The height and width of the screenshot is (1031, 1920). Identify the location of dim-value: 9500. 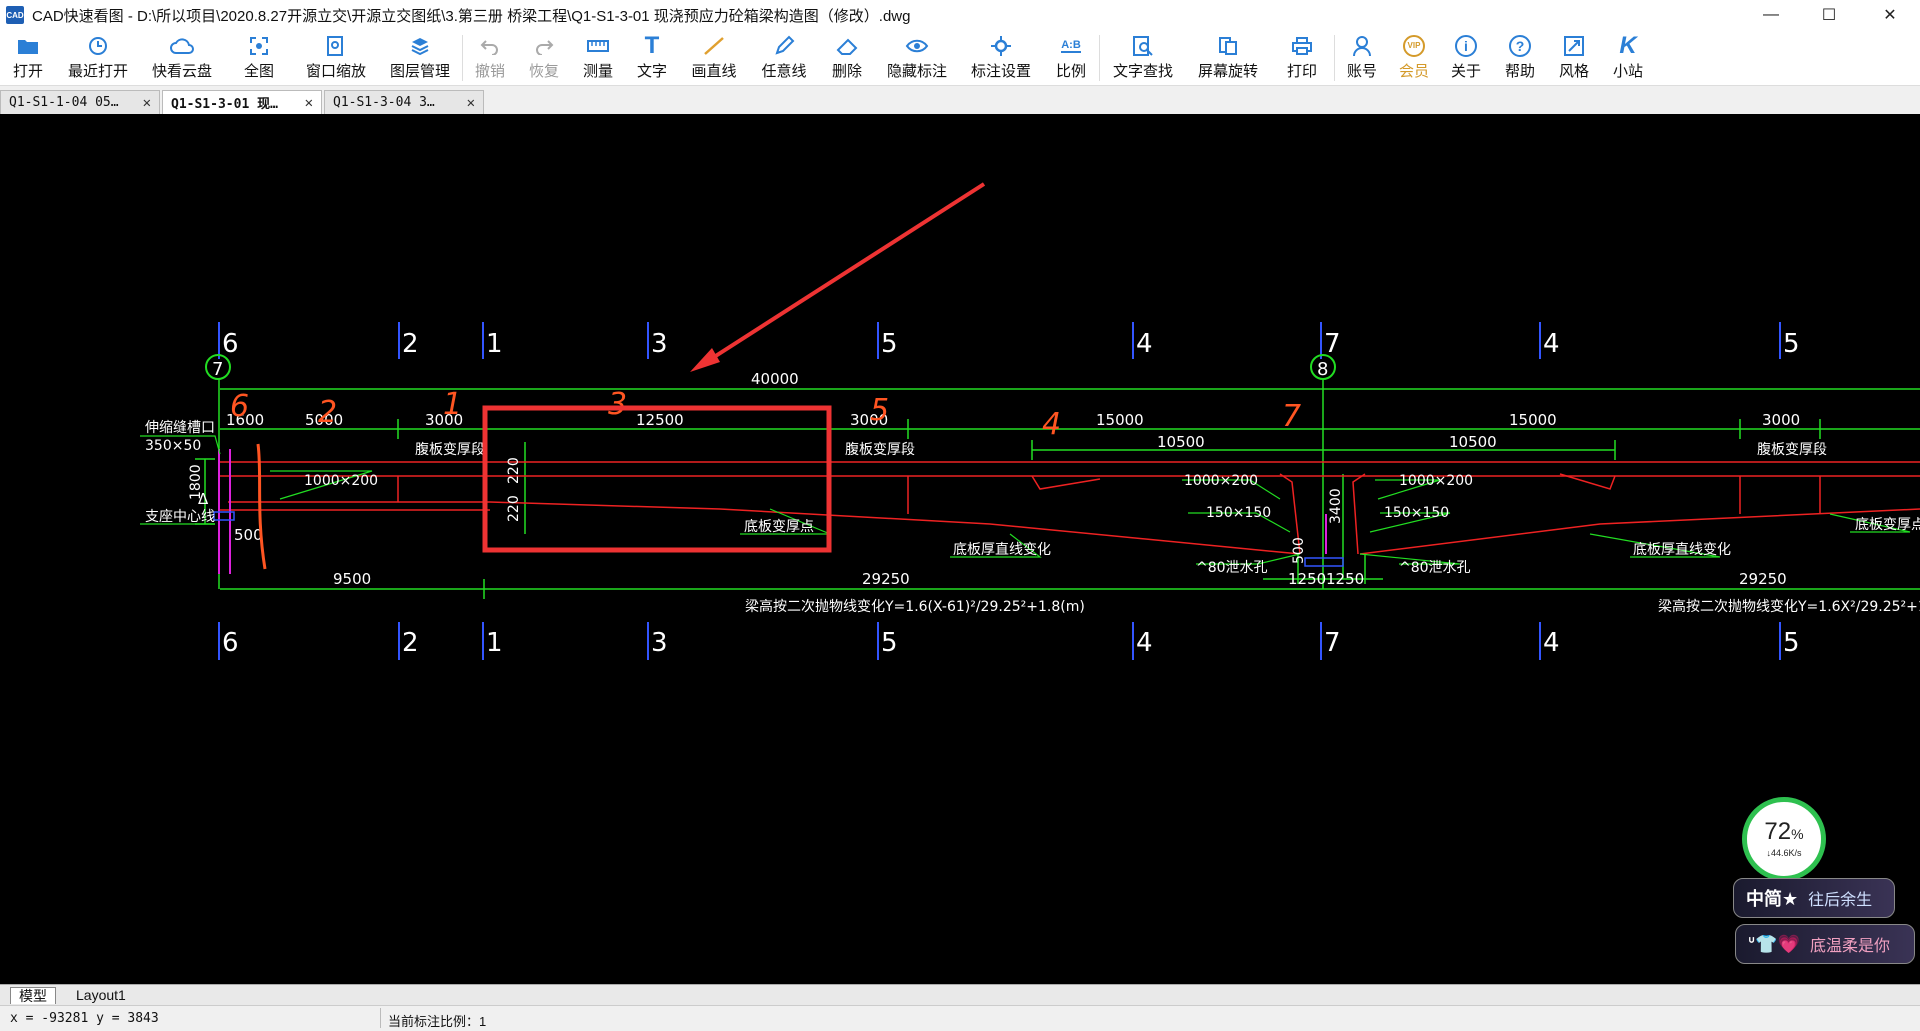
(352, 579).